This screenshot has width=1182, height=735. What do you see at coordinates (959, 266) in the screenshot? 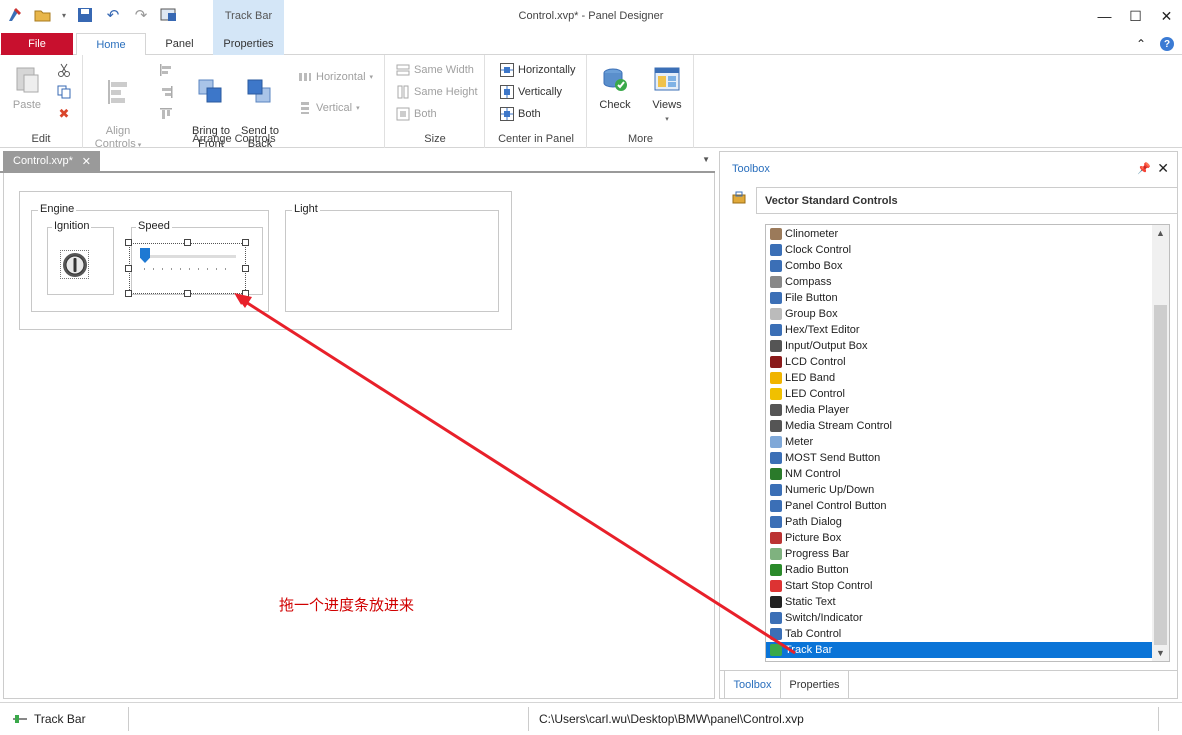
I see `toolbox-item-combo-box: Combo Box` at bounding box center [959, 266].